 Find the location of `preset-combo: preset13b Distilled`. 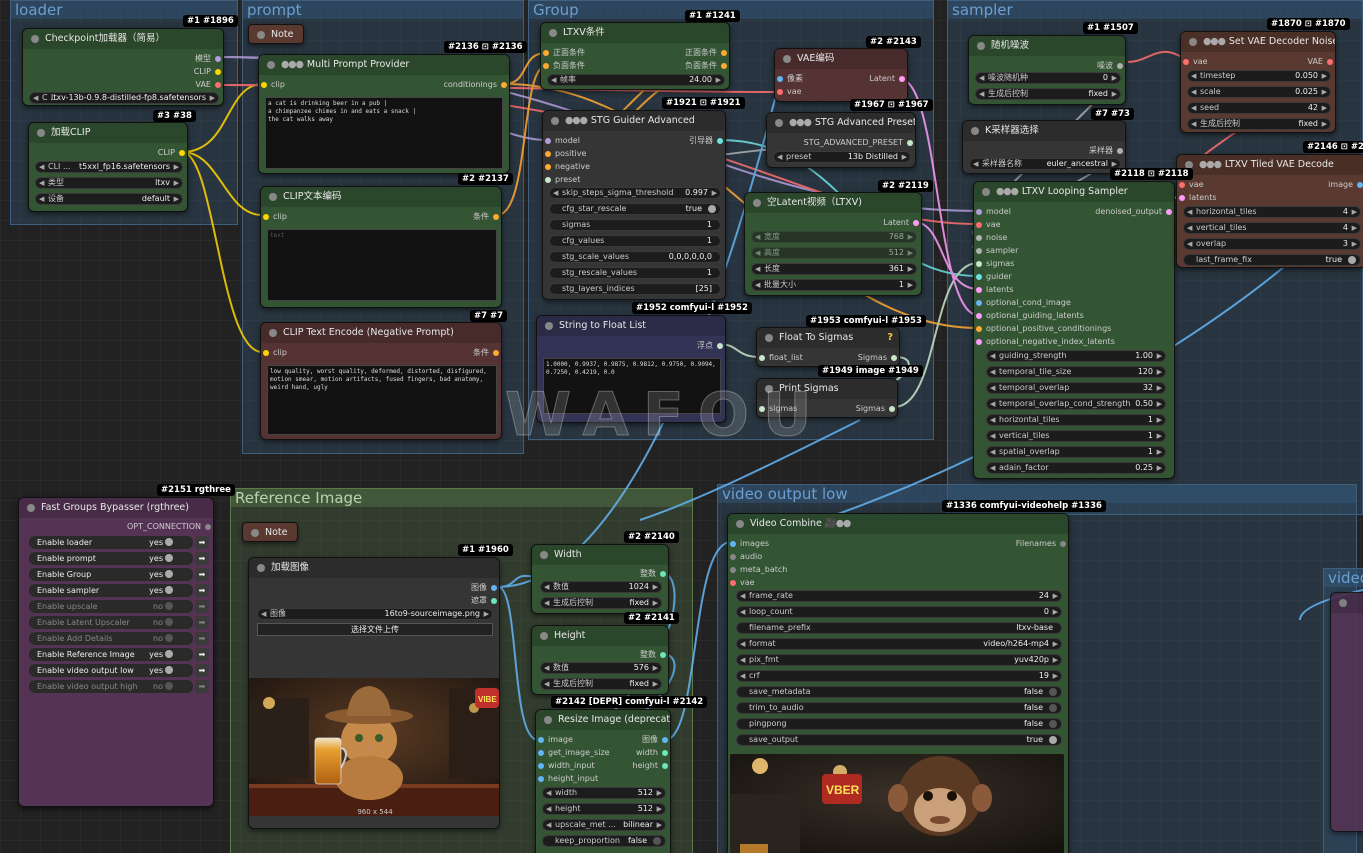

preset-combo: preset13b Distilled is located at coordinates (842, 157).